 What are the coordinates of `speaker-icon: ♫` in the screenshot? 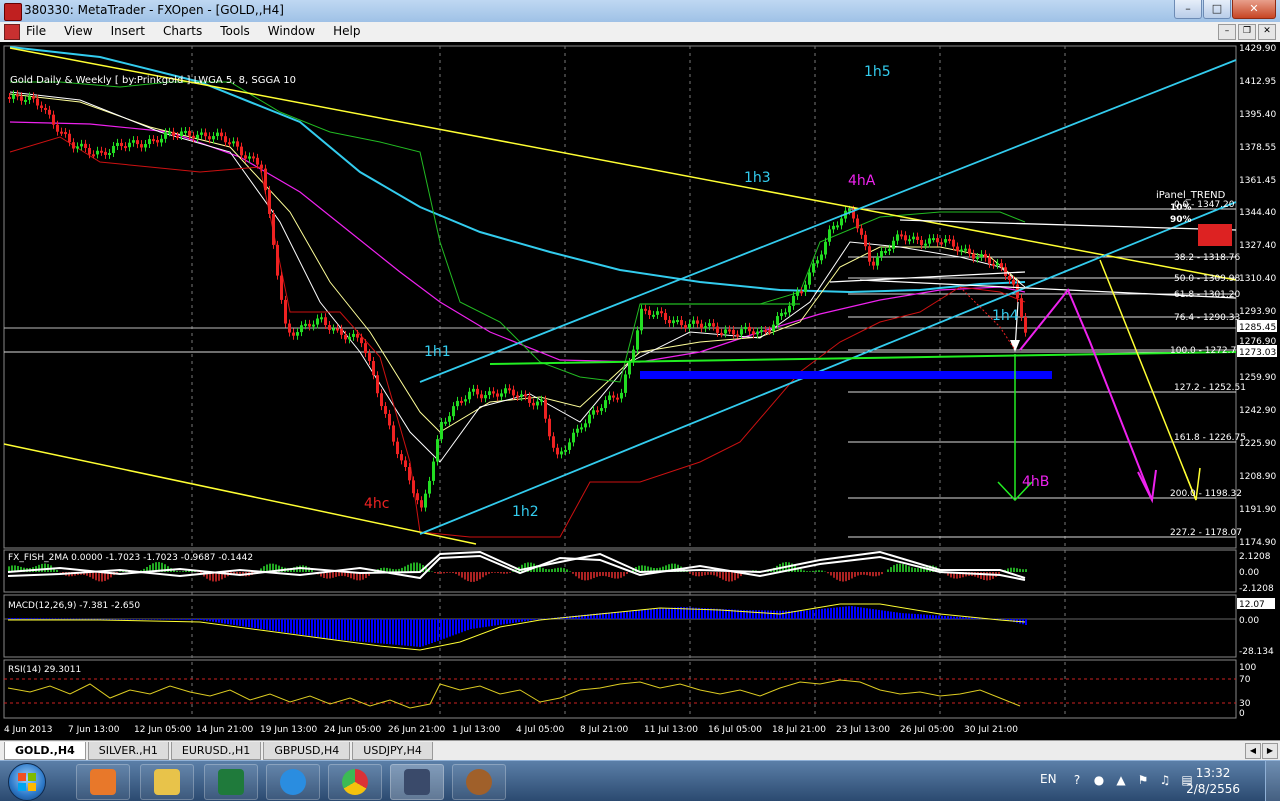 It's located at (1165, 780).